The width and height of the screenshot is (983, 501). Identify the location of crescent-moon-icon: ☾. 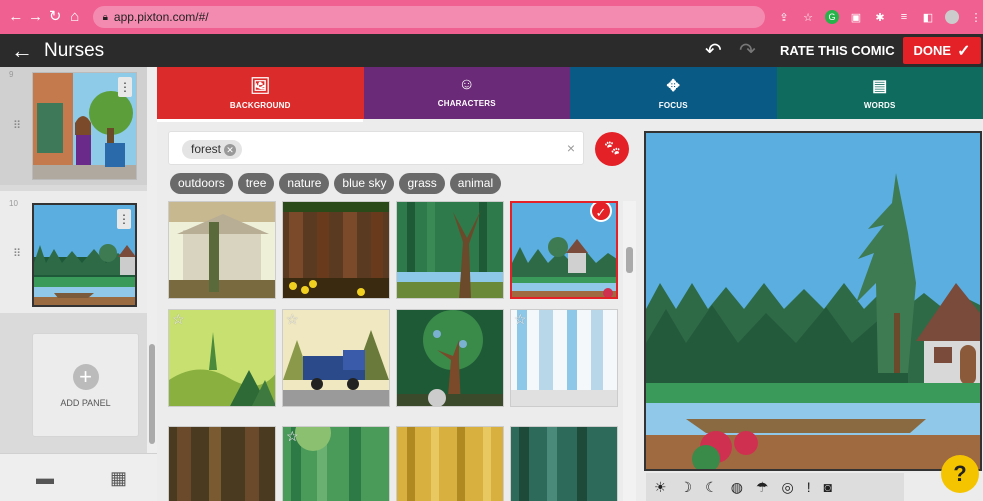
(711, 487).